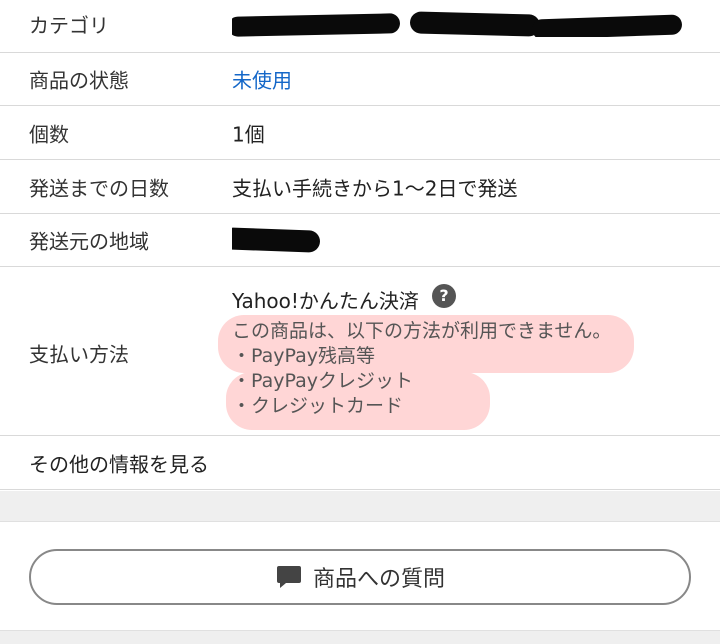 The image size is (720, 644). Describe the element at coordinates (79, 80) in the screenshot. I see `condition-label: 商品の状態` at that location.